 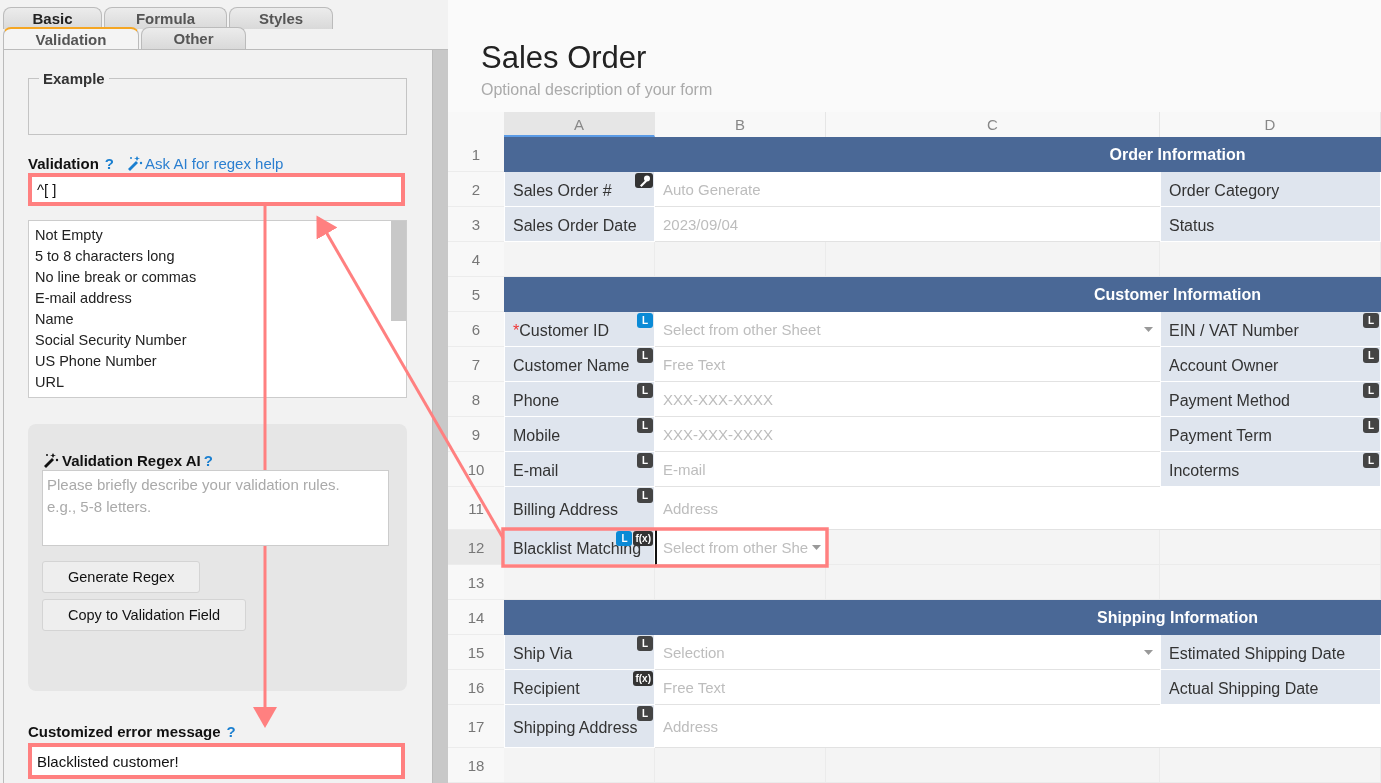 What do you see at coordinates (215, 508) in the screenshot?
I see `description-field: Please briefly describe your validation rules. e.g., 5-8 letters.` at bounding box center [215, 508].